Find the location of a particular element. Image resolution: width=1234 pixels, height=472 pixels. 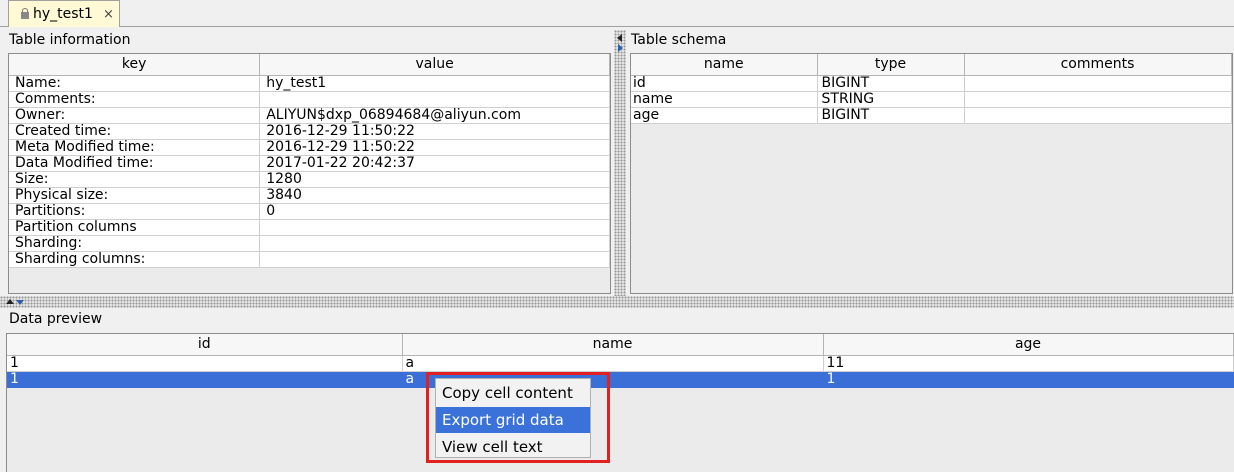

table-row: Size: 1280 is located at coordinates (309, 179).